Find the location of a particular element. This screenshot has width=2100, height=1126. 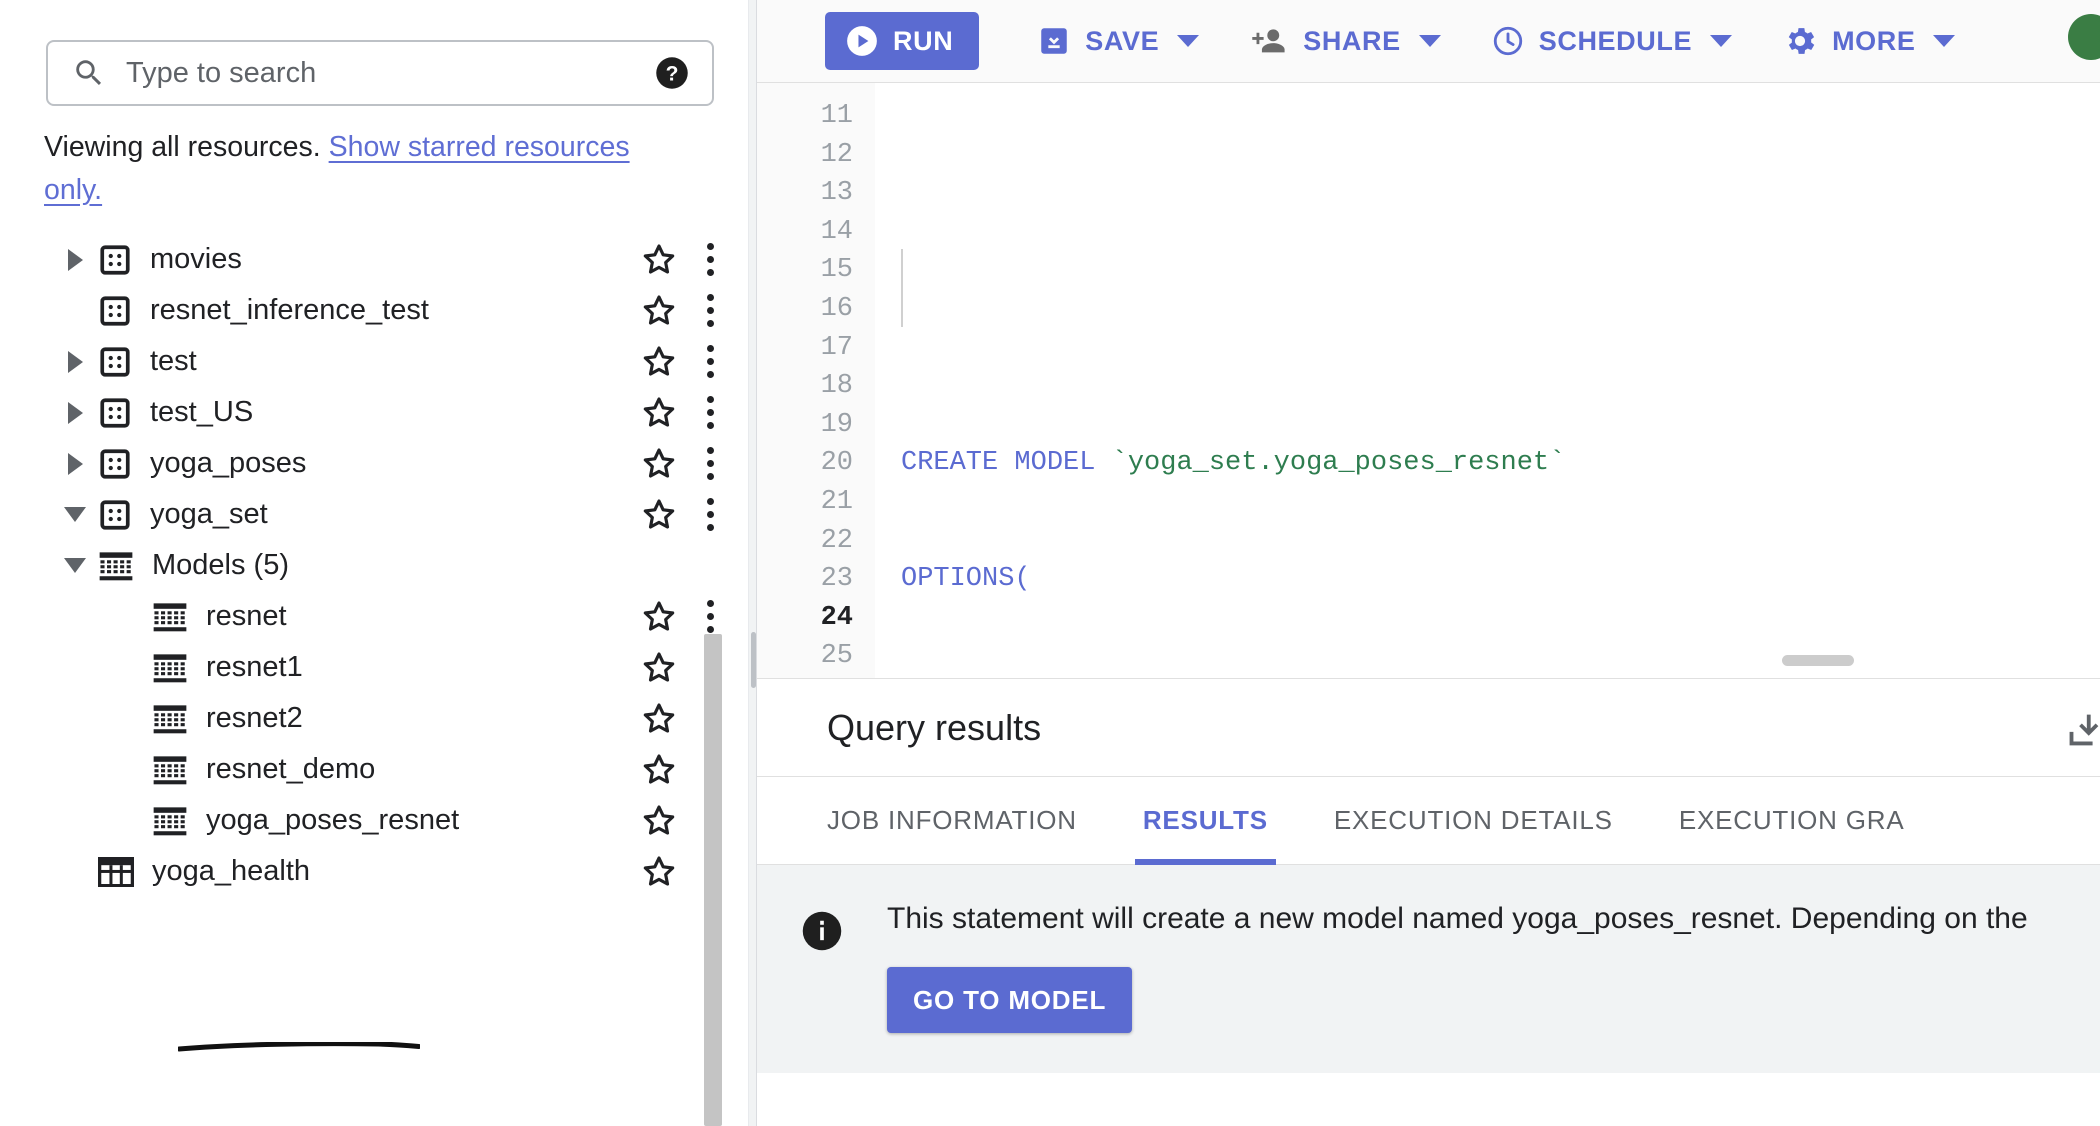

sidebar-scrollbar-thumb is located at coordinates (713, 880).